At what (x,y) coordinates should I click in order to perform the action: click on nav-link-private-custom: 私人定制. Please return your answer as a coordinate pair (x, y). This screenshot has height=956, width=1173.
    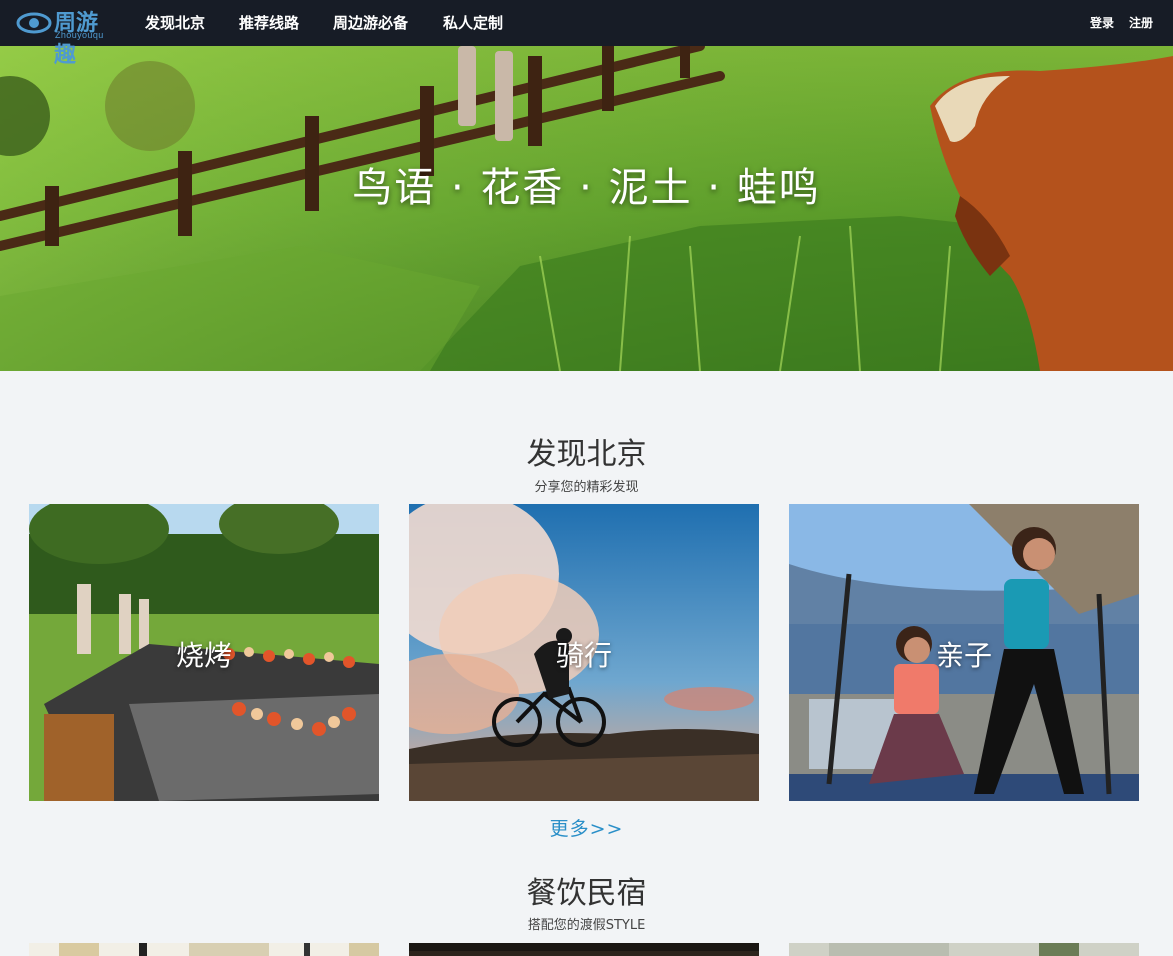
    Looking at the image, I should click on (473, 22).